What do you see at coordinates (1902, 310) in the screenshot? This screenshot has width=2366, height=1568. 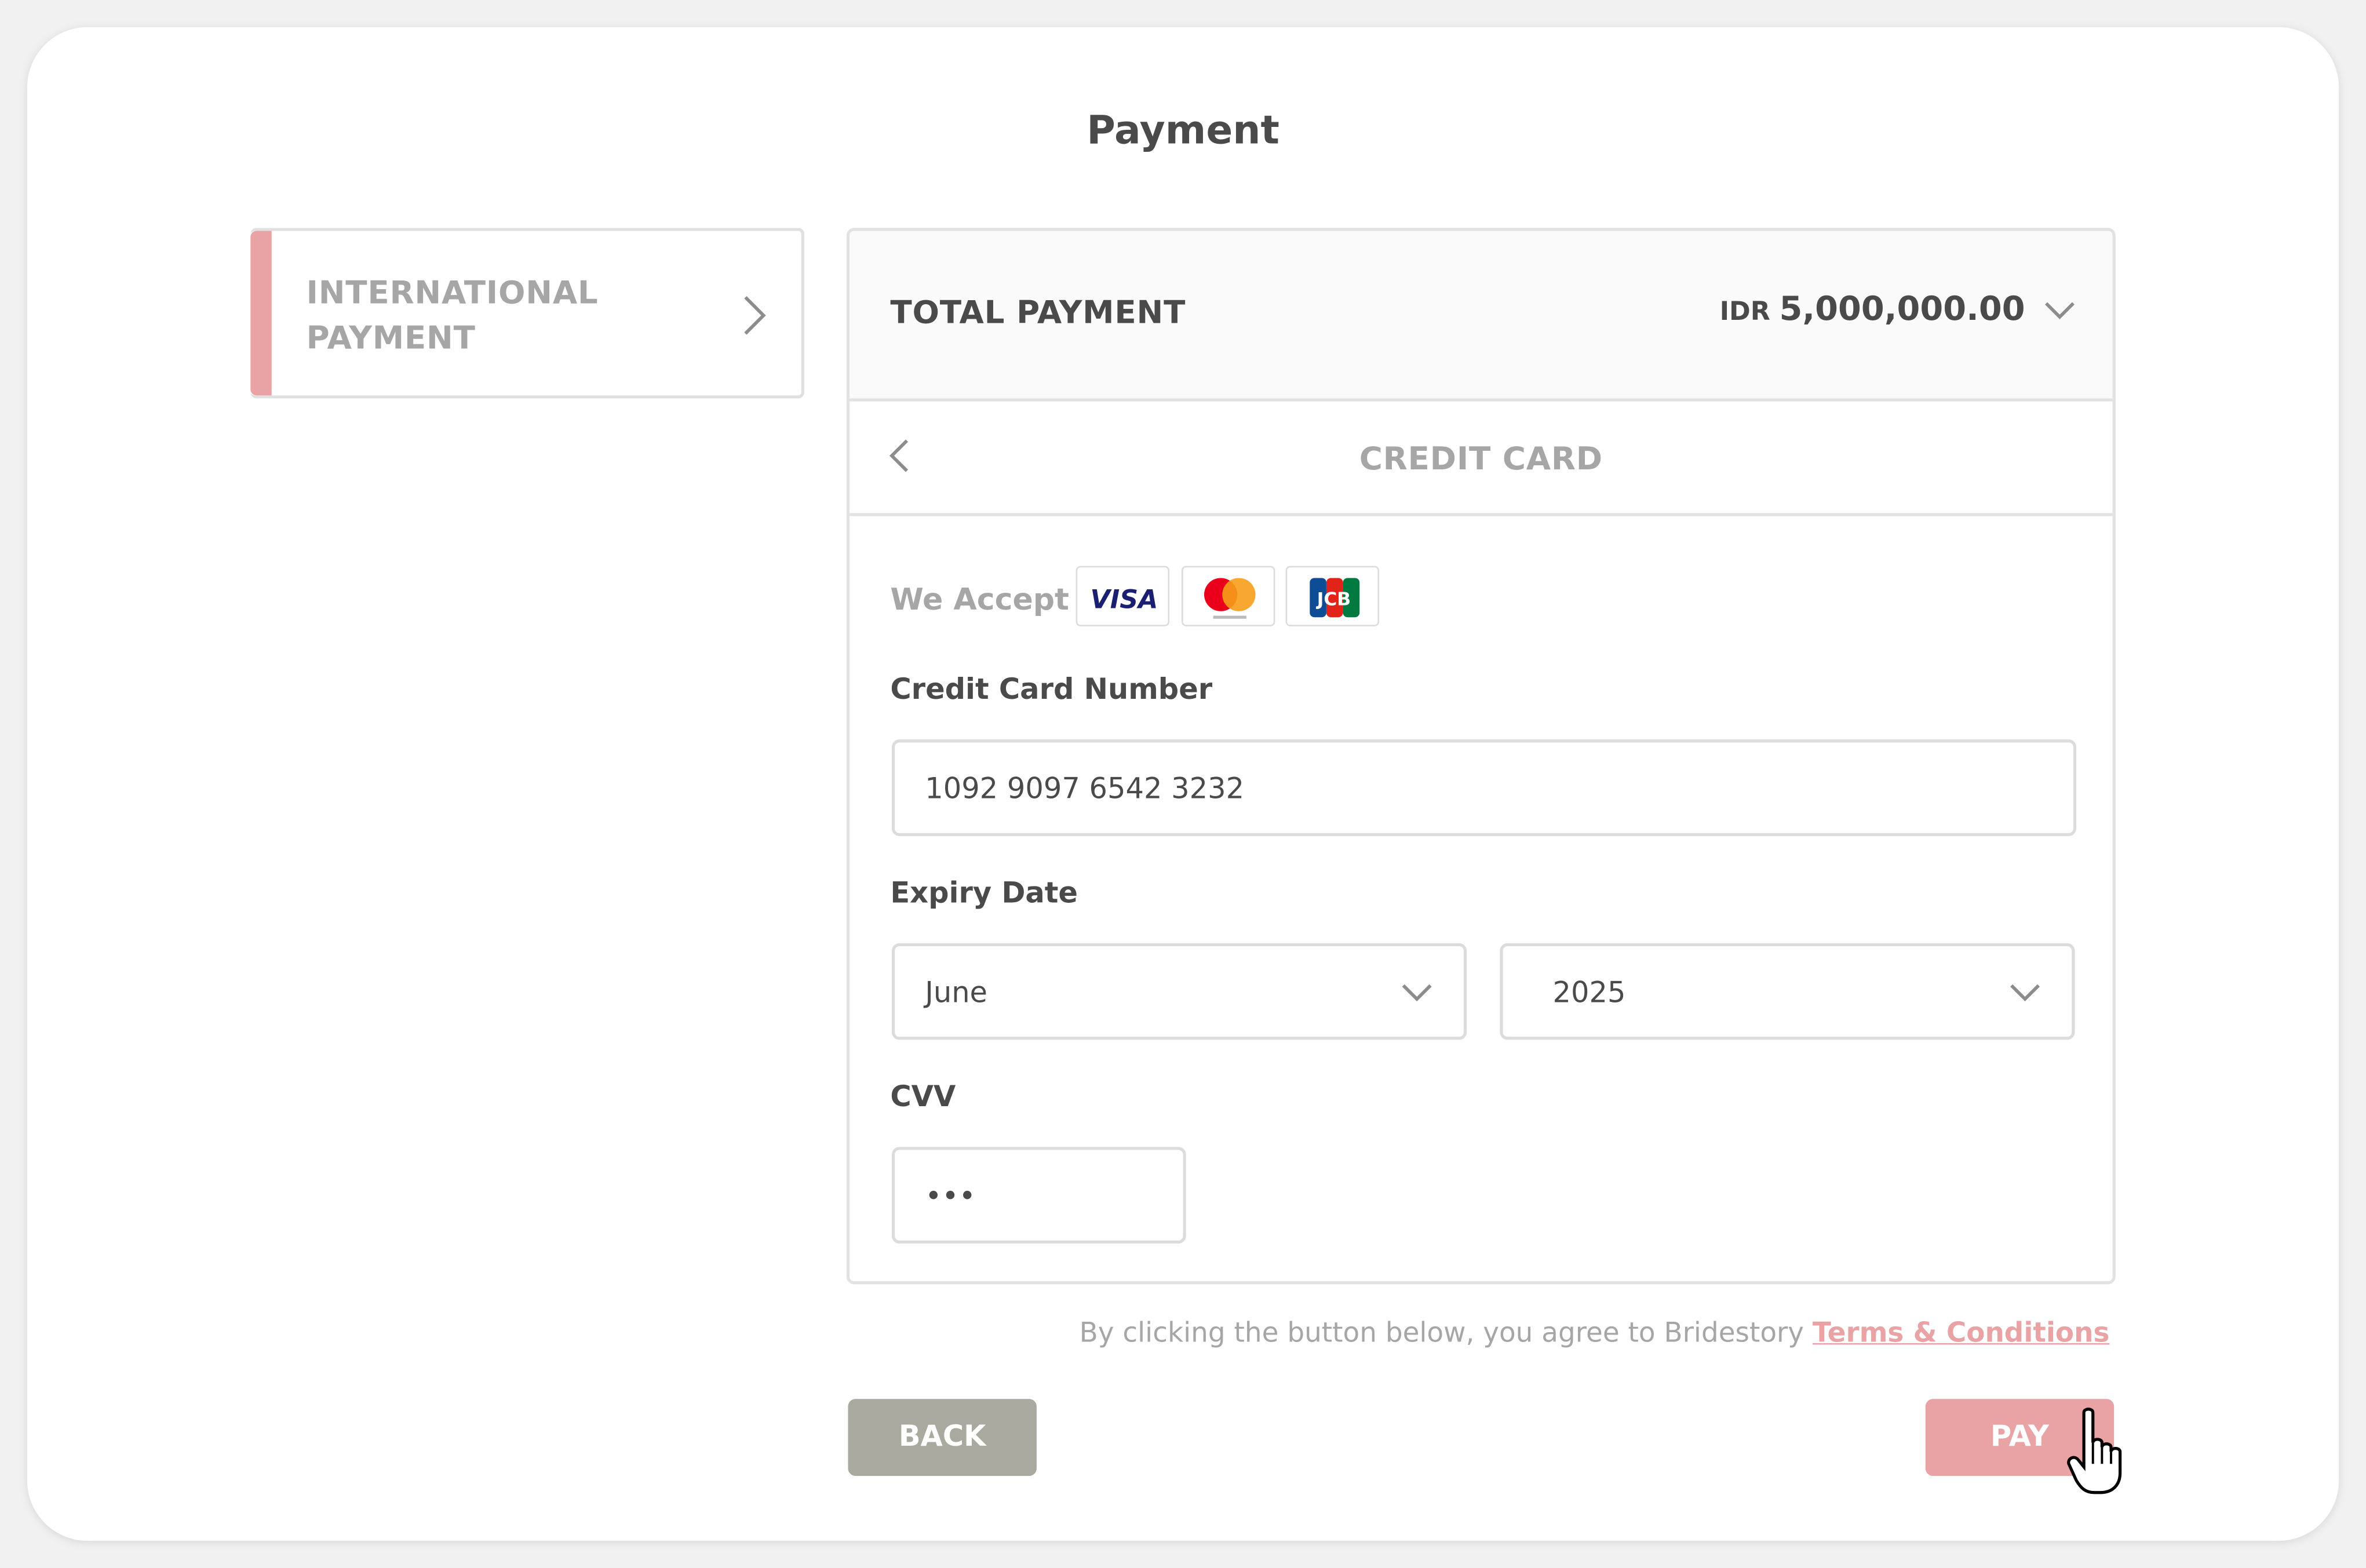 I see `amount-value: 5,000,000.00` at bounding box center [1902, 310].